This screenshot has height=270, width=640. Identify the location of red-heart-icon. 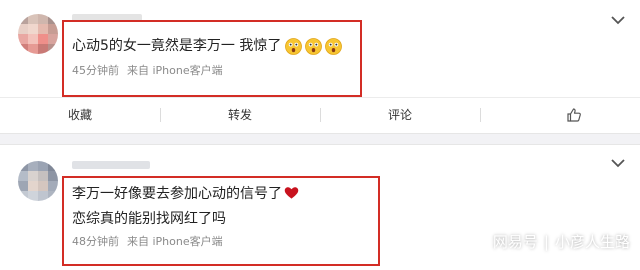
(291, 193).